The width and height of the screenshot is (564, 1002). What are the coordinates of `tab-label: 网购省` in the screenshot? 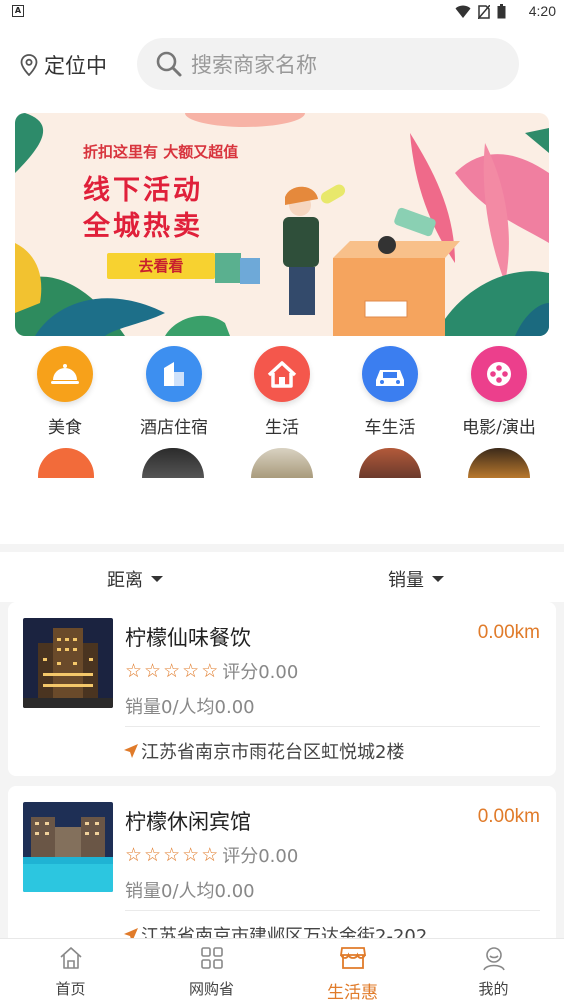 It's located at (211, 989).